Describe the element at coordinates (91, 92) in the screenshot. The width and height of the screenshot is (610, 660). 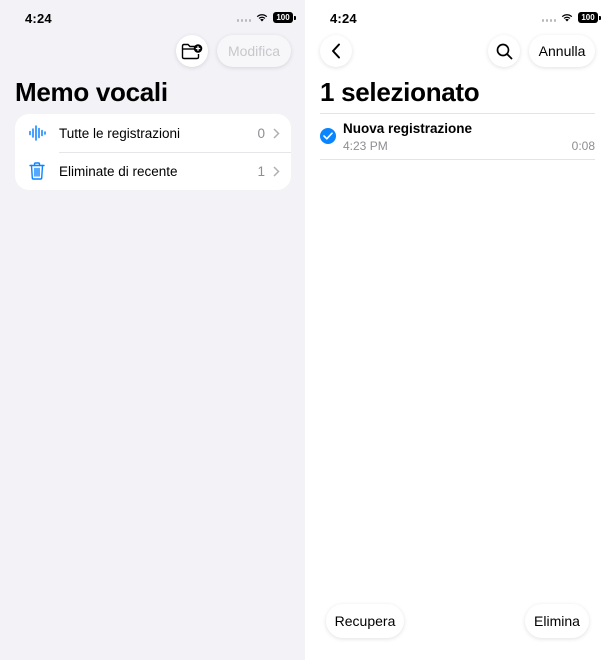
I see `page-title: Memo vocali` at that location.